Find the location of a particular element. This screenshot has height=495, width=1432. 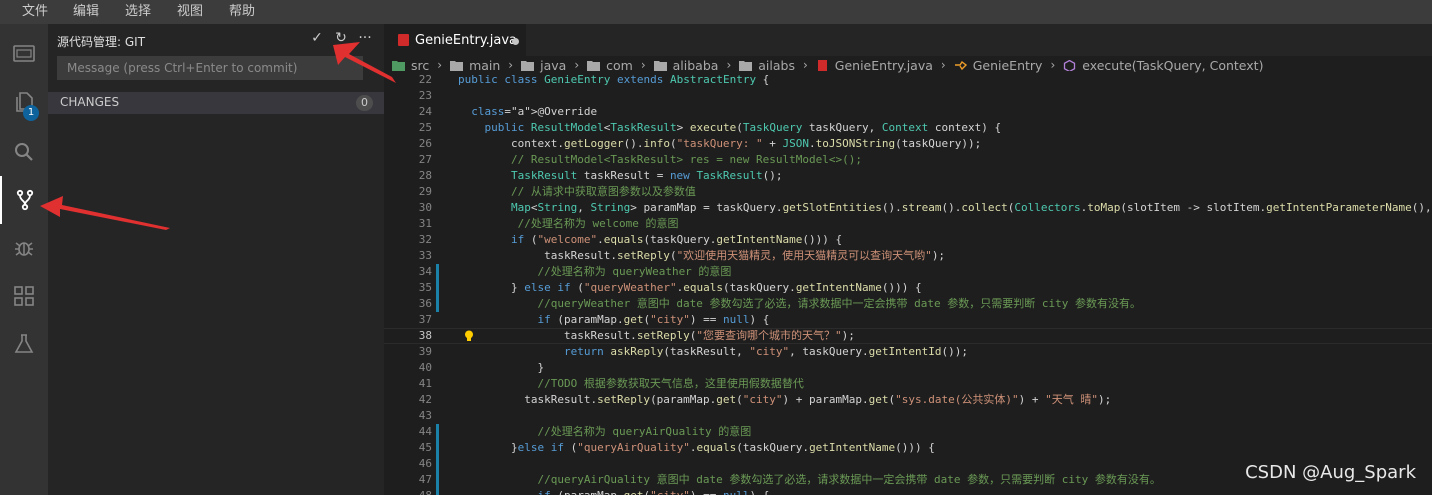

remote-explorer-button is located at coordinates (24, 54).